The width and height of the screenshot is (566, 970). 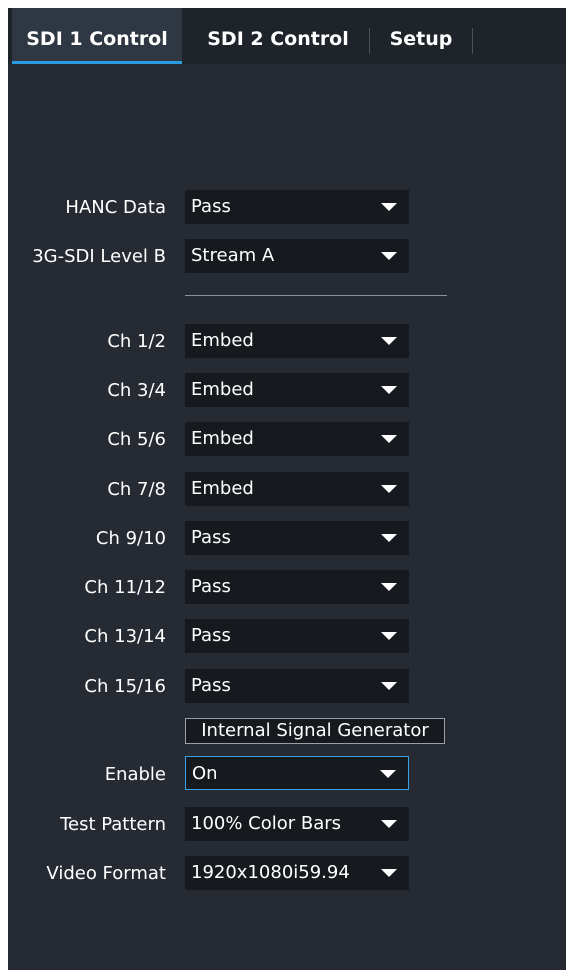 I want to click on ch-13-14-dropdown: Pass, so click(x=297, y=636).